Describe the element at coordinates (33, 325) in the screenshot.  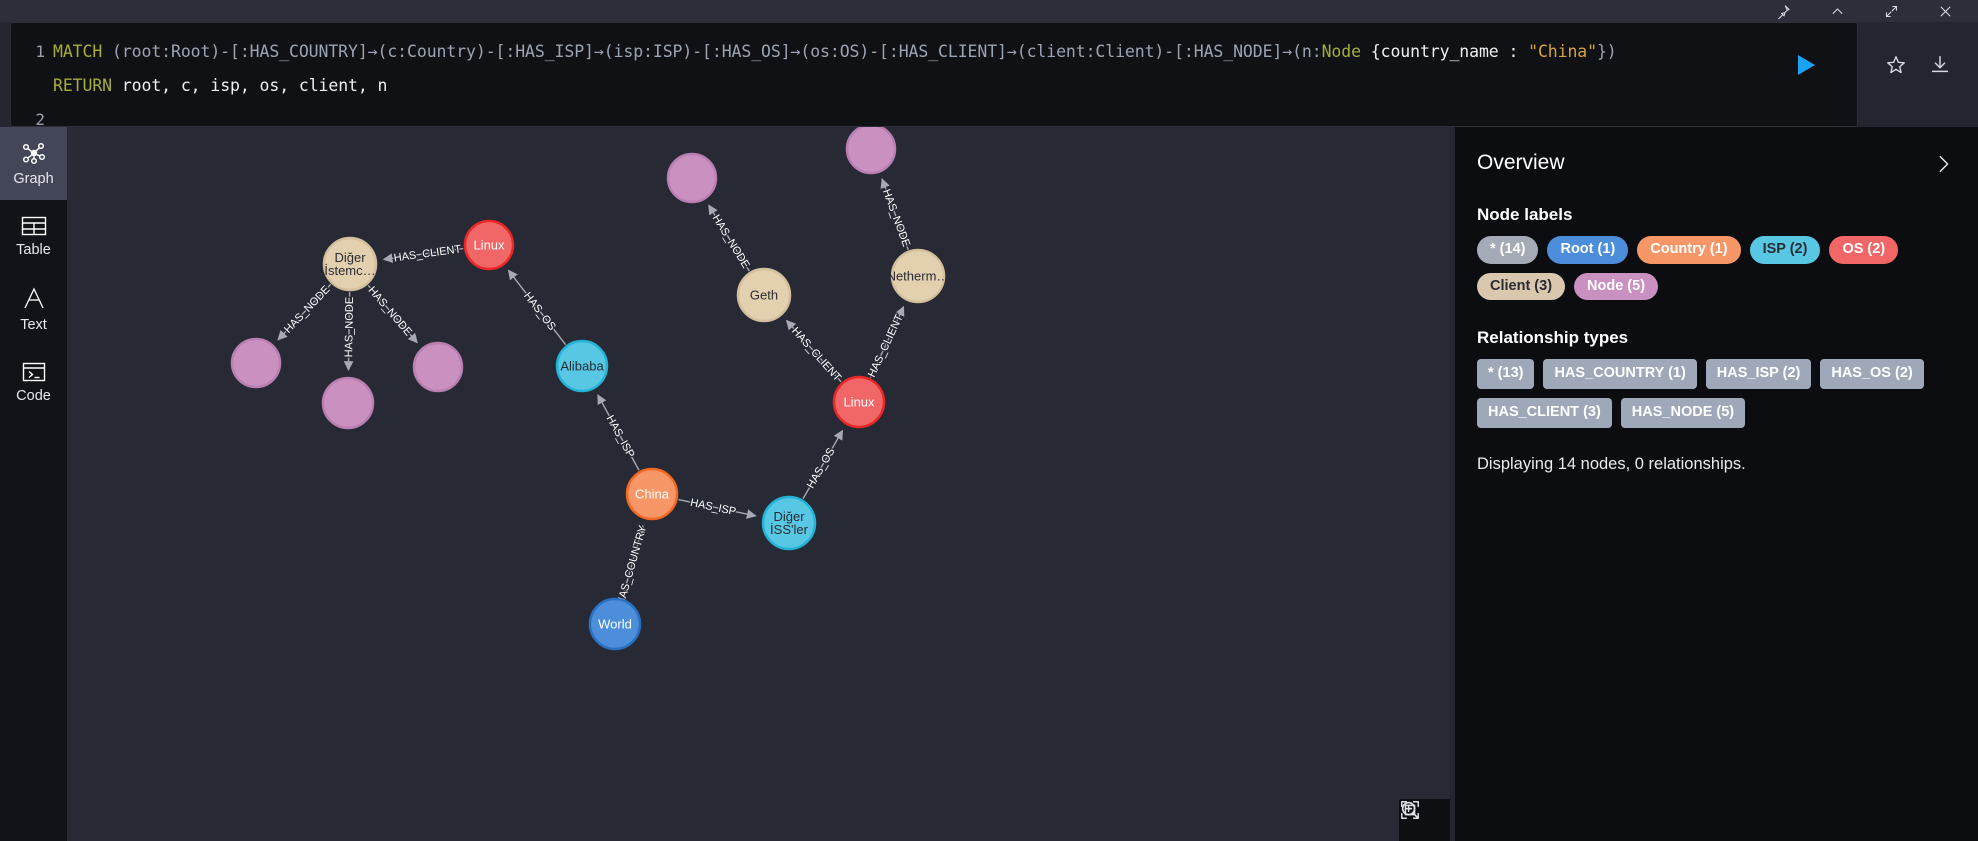
I see `sidebar-item-label: Text` at that location.